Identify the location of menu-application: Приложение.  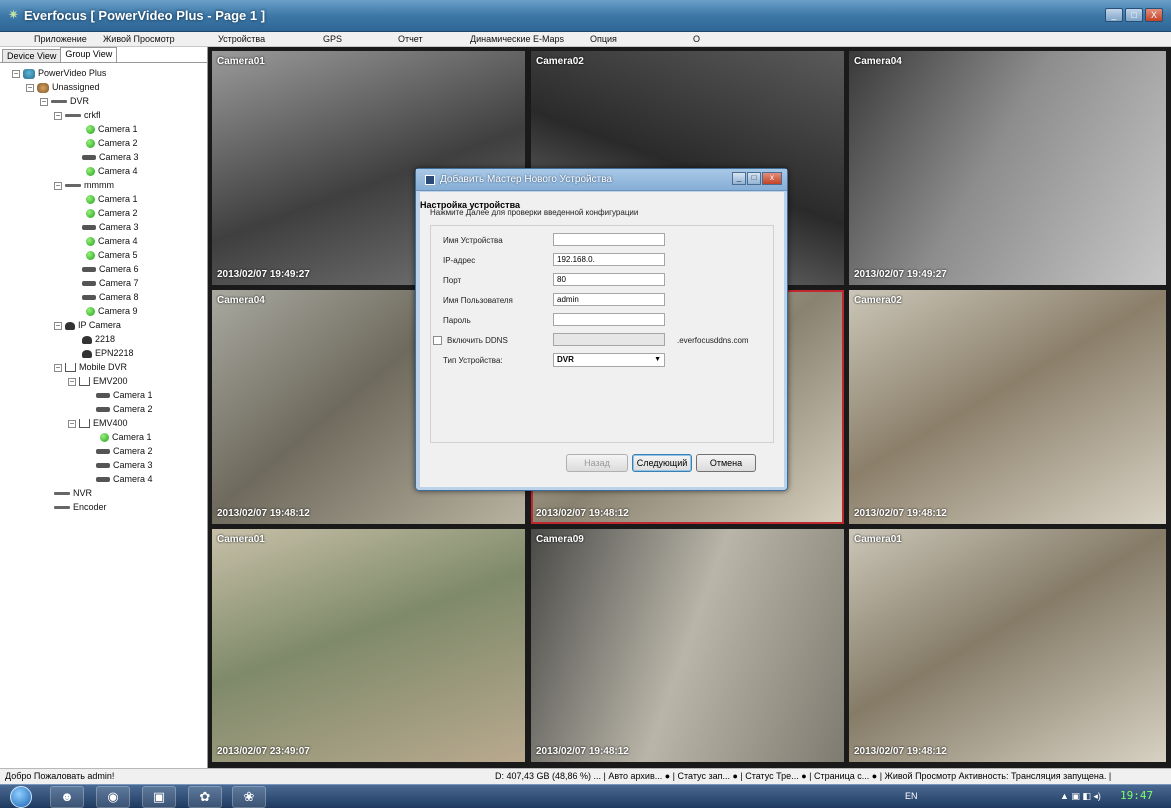
(60, 39).